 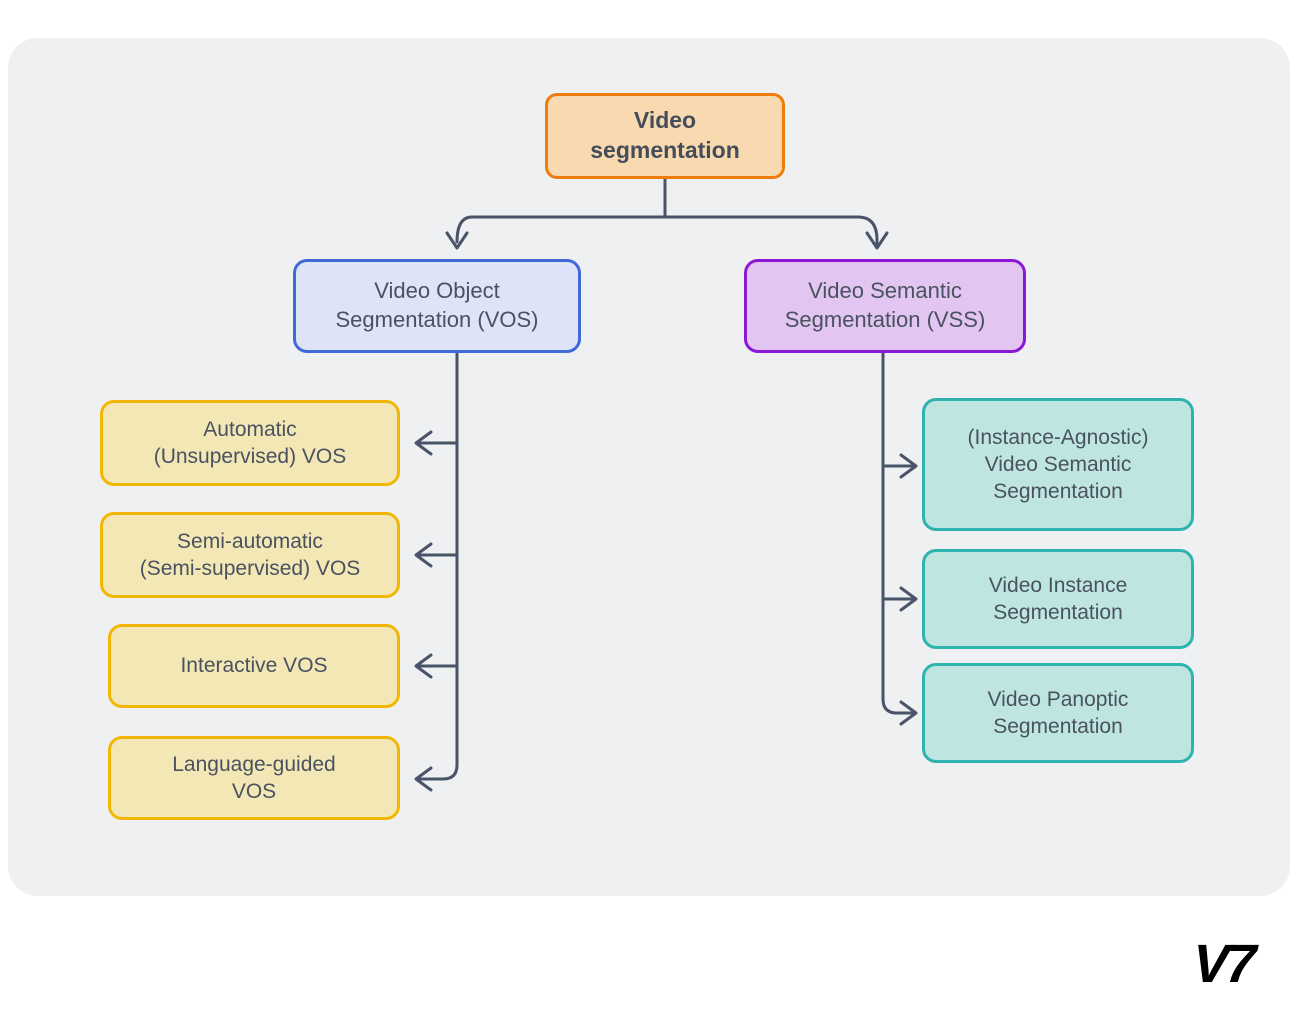 I want to click on node-video-semantic-segmentation: Video Semantic Segmentation (VSS), so click(x=885, y=306).